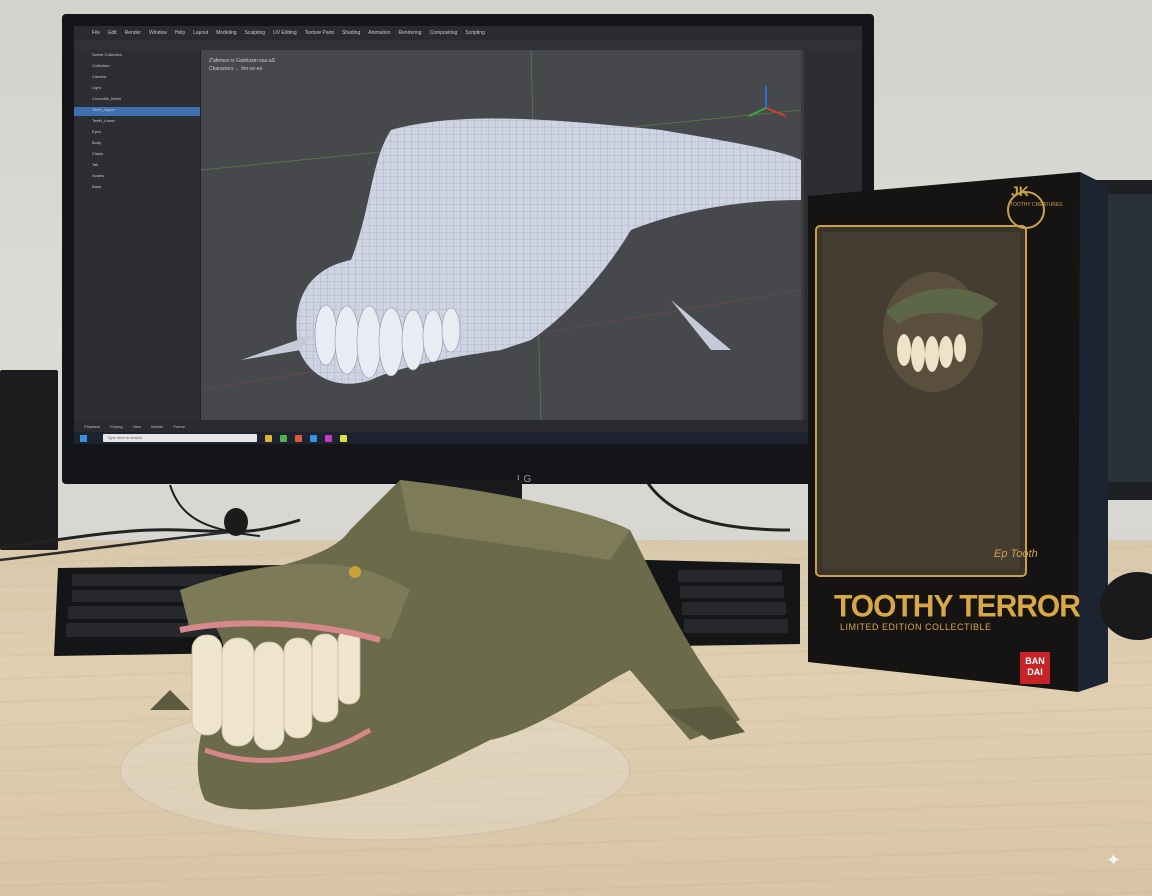 Image resolution: width=1152 pixels, height=896 pixels. I want to click on outliner-row: Tail, so click(146, 166).